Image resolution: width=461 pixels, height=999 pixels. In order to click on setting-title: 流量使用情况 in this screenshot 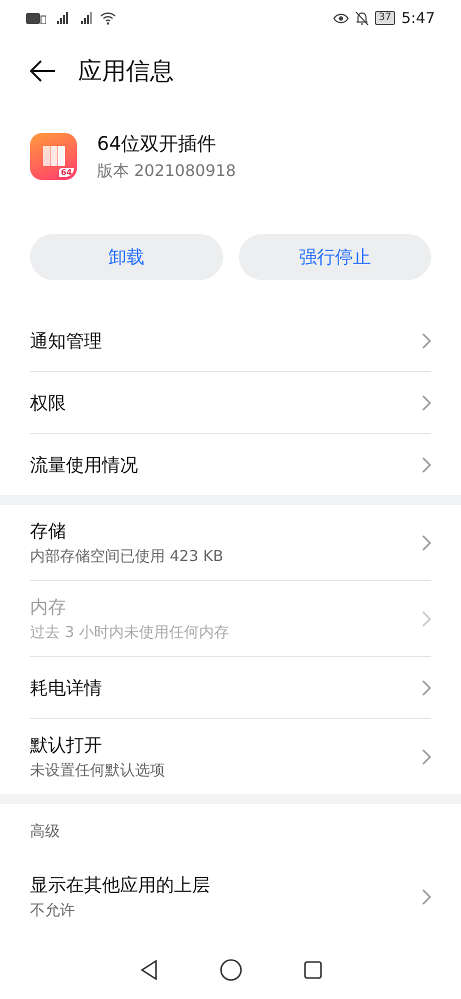, I will do `click(226, 464)`.